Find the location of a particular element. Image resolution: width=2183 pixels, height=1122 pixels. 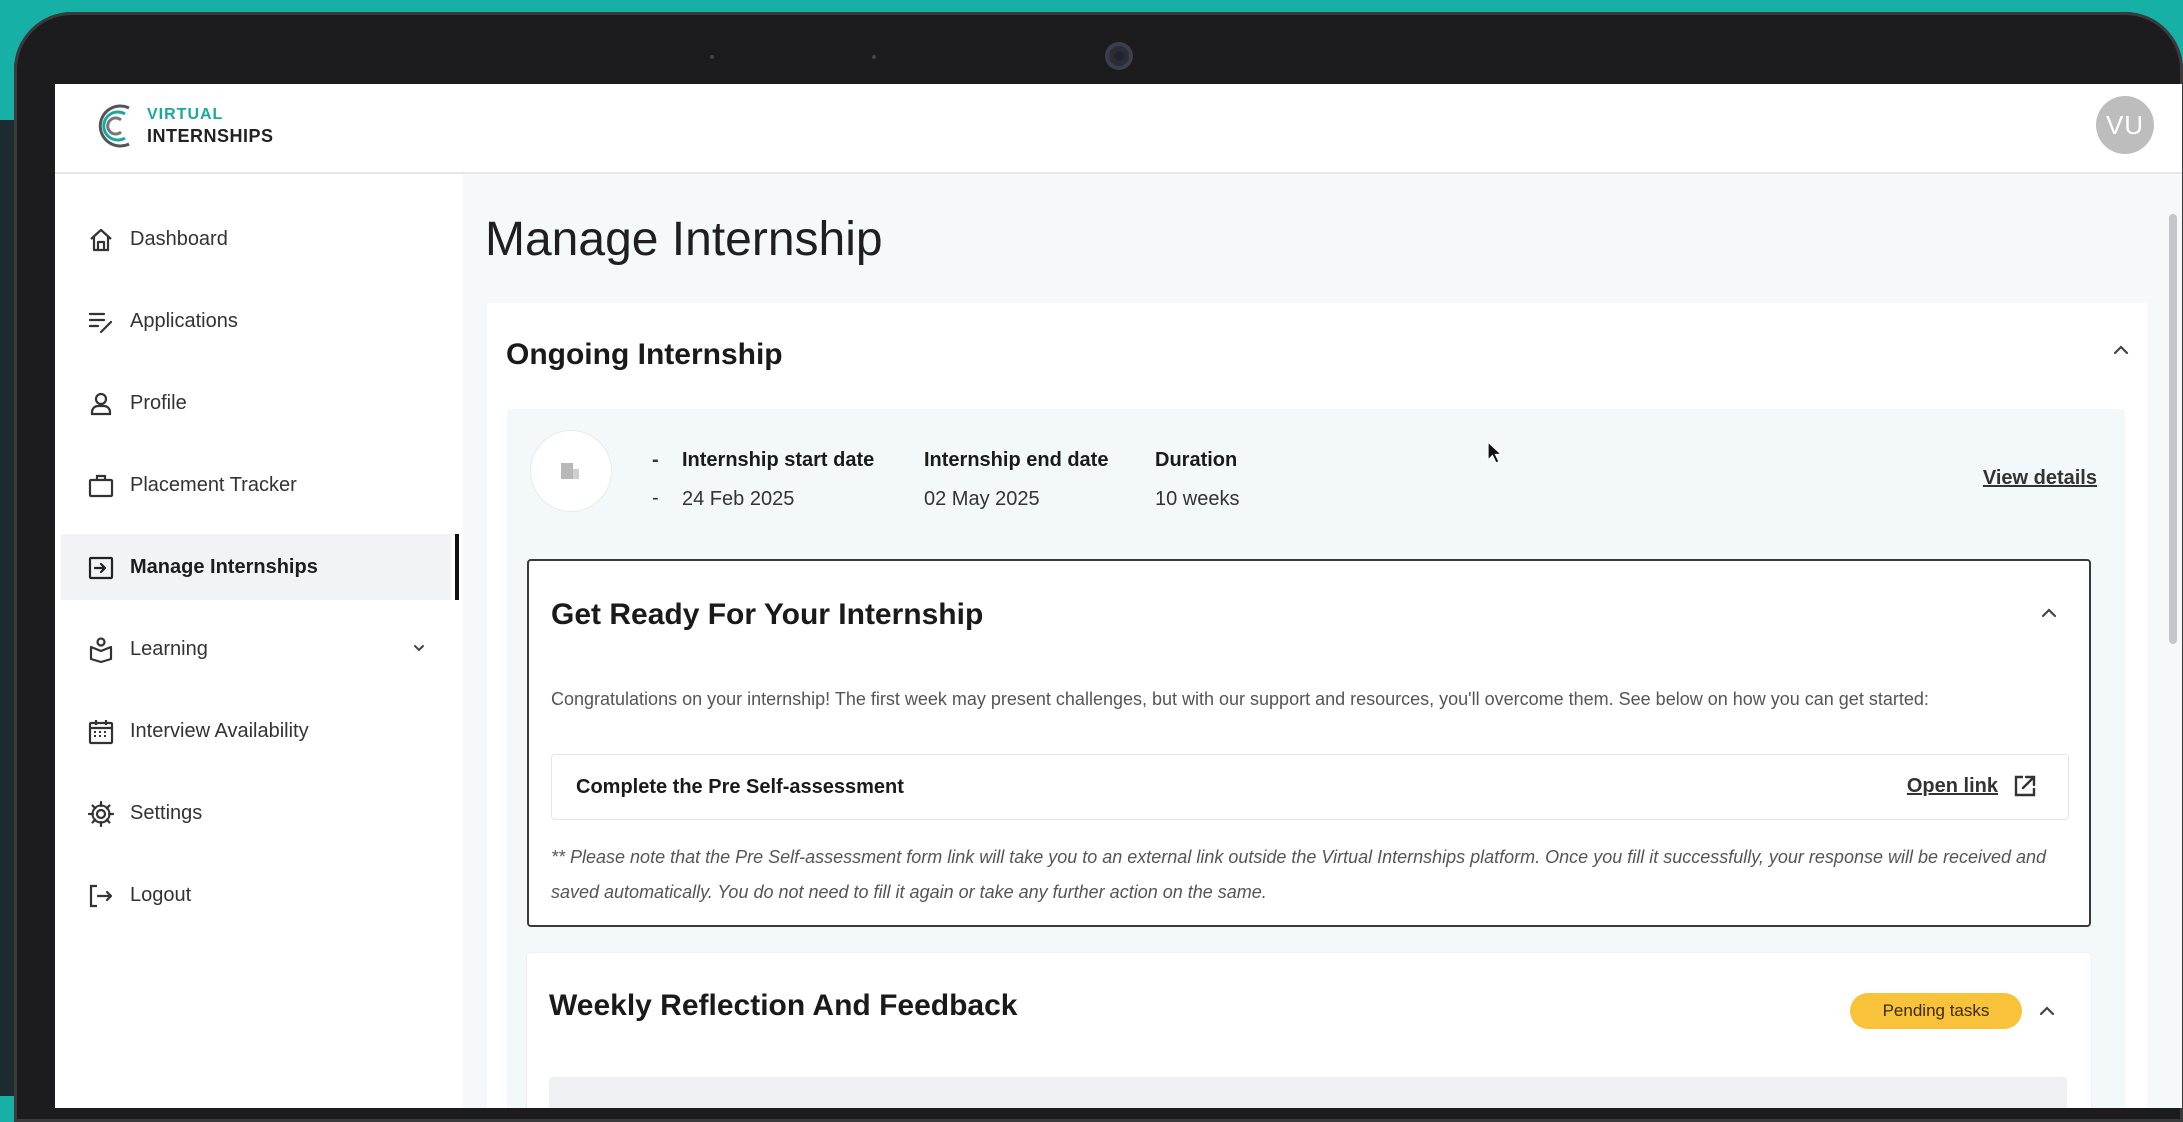

open-link-button: Open link is located at coordinates (1972, 786).